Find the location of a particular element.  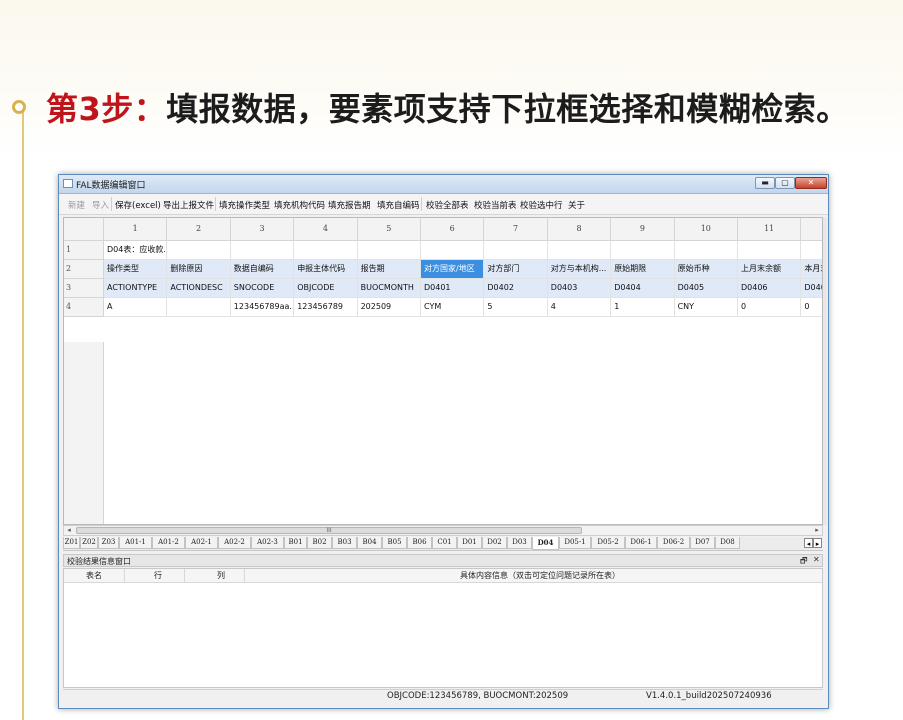

grid-cell: A is located at coordinates (136, 307).